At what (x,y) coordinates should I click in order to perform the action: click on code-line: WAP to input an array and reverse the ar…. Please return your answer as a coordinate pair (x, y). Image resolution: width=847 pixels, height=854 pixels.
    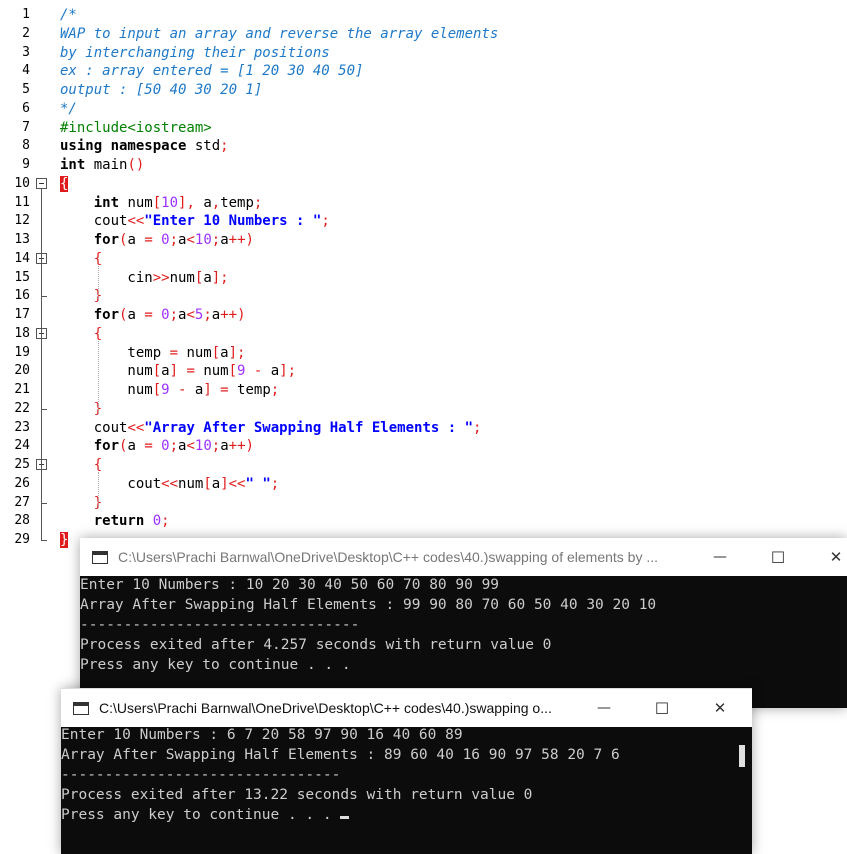
    Looking at the image, I should click on (279, 34).